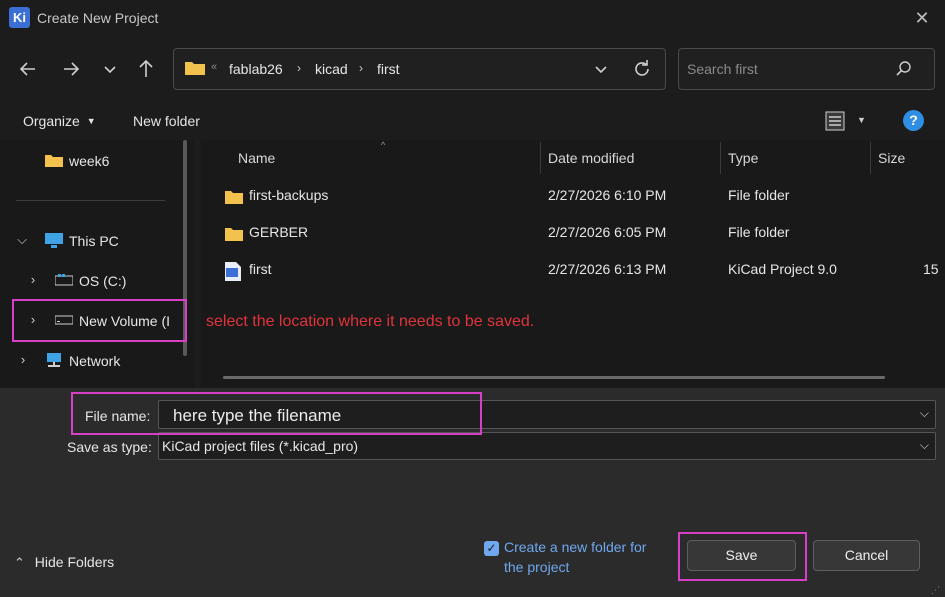 This screenshot has height=597, width=945. What do you see at coordinates (607, 269) in the screenshot?
I see `file-date: 2/27/2026 6:13 PM` at bounding box center [607, 269].